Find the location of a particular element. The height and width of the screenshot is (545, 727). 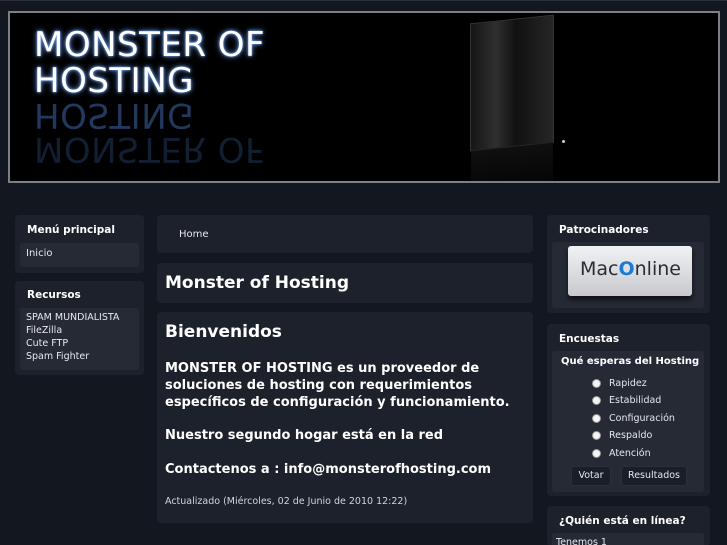

sponsors-title: Patrocinadores is located at coordinates (604, 230).